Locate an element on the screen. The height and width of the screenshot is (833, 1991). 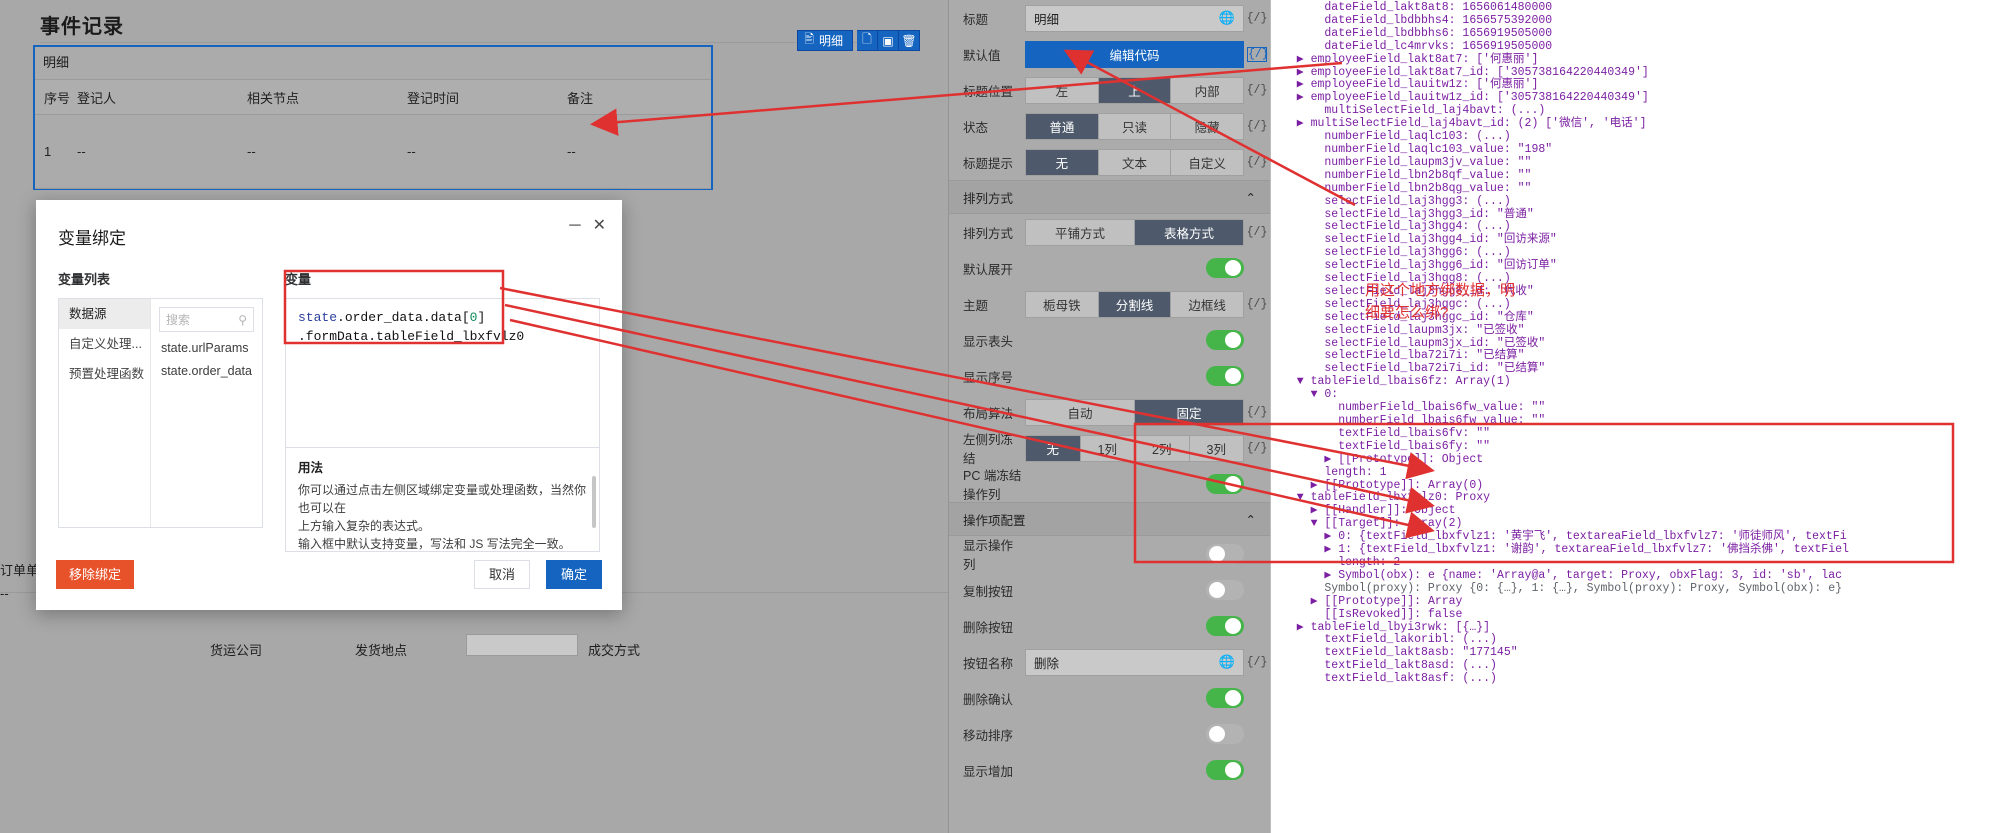
frozen-left-cols-option-3: 3列 is located at coordinates (1216, 448).